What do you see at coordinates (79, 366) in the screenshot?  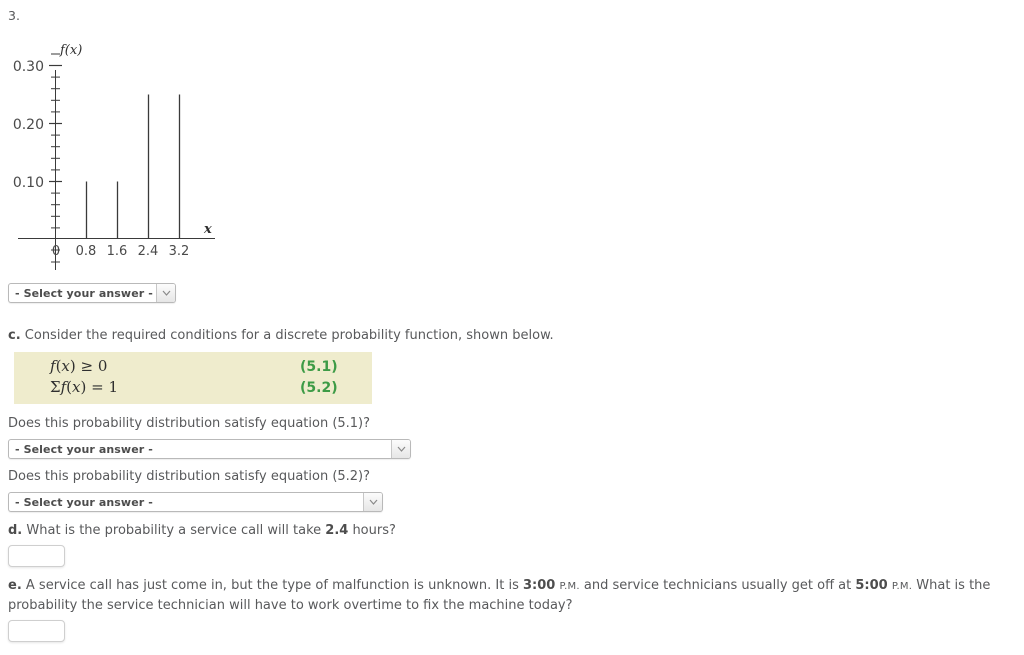 I see `equation-5-1-formula: f(x) ≥ 0` at bounding box center [79, 366].